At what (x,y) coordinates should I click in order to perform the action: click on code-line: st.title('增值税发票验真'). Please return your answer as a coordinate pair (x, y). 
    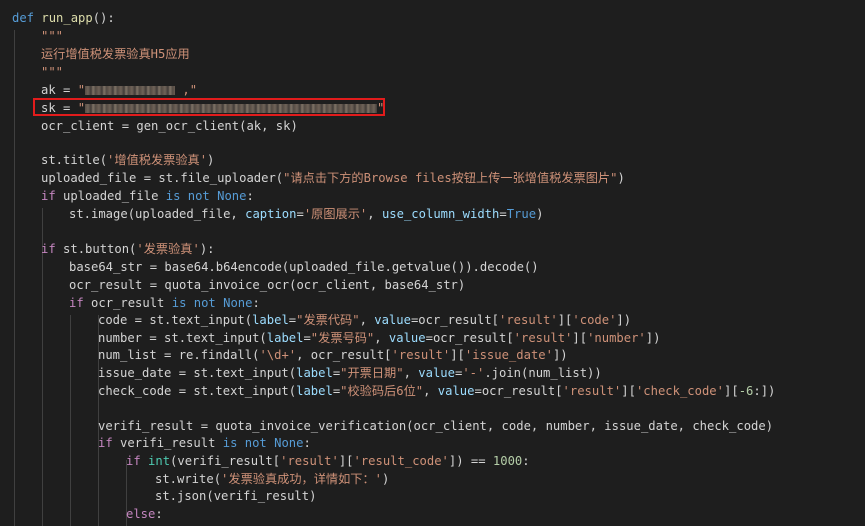
    Looking at the image, I should click on (127, 160).